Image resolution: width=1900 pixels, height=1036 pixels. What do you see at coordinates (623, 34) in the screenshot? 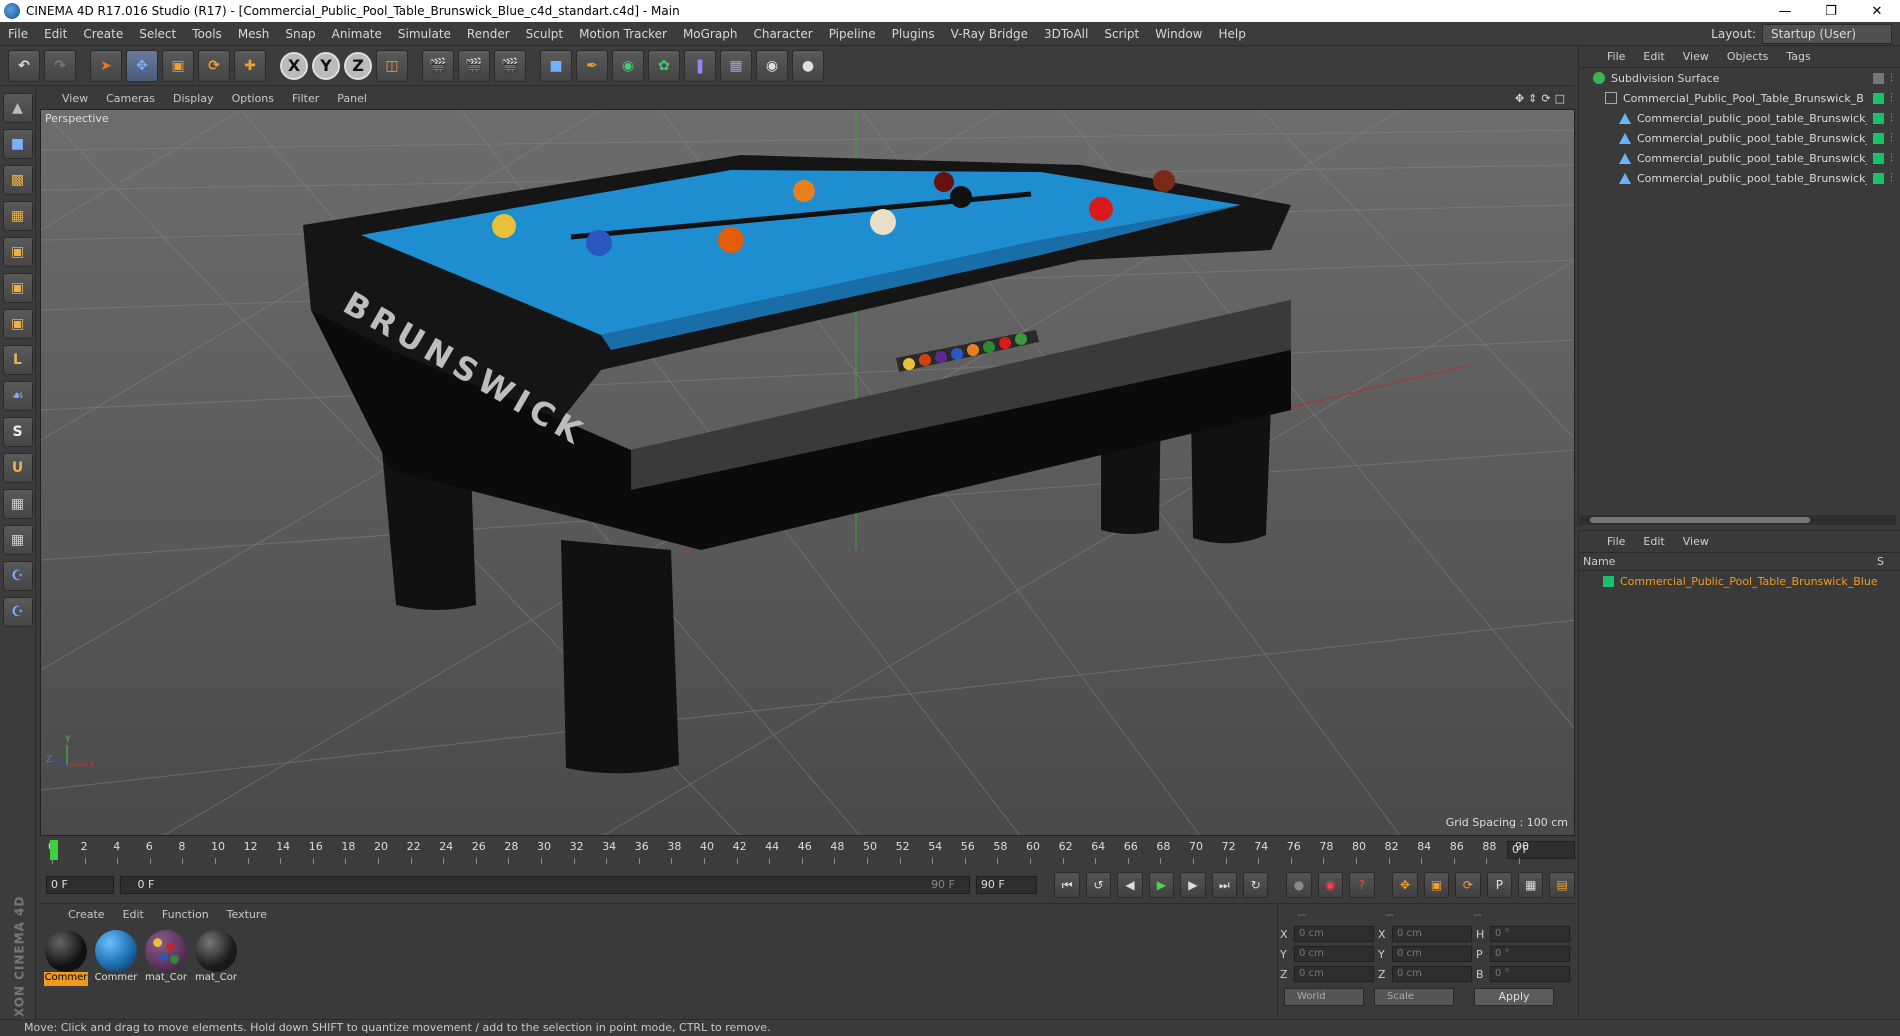
I see `menu-motion-tracker: Motion Tracker` at bounding box center [623, 34].